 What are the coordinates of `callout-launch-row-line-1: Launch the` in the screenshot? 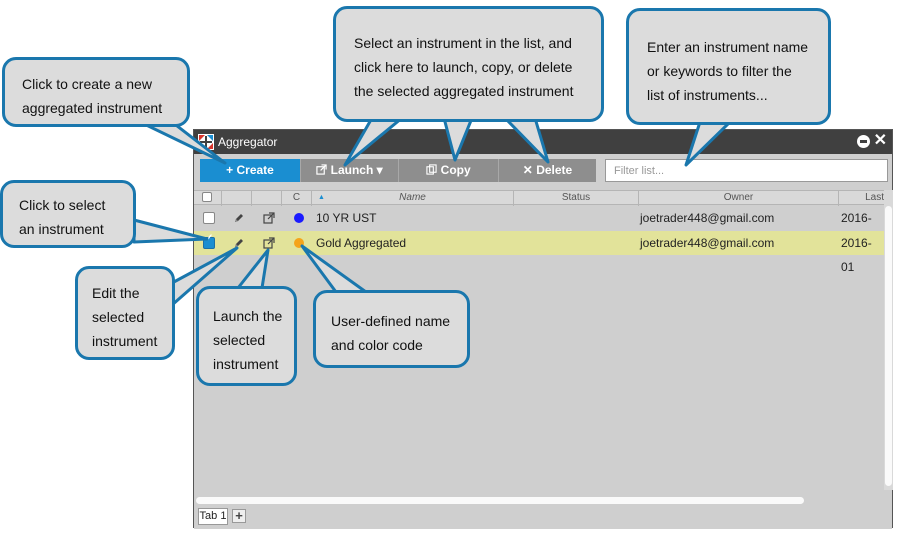 It's located at (248, 316).